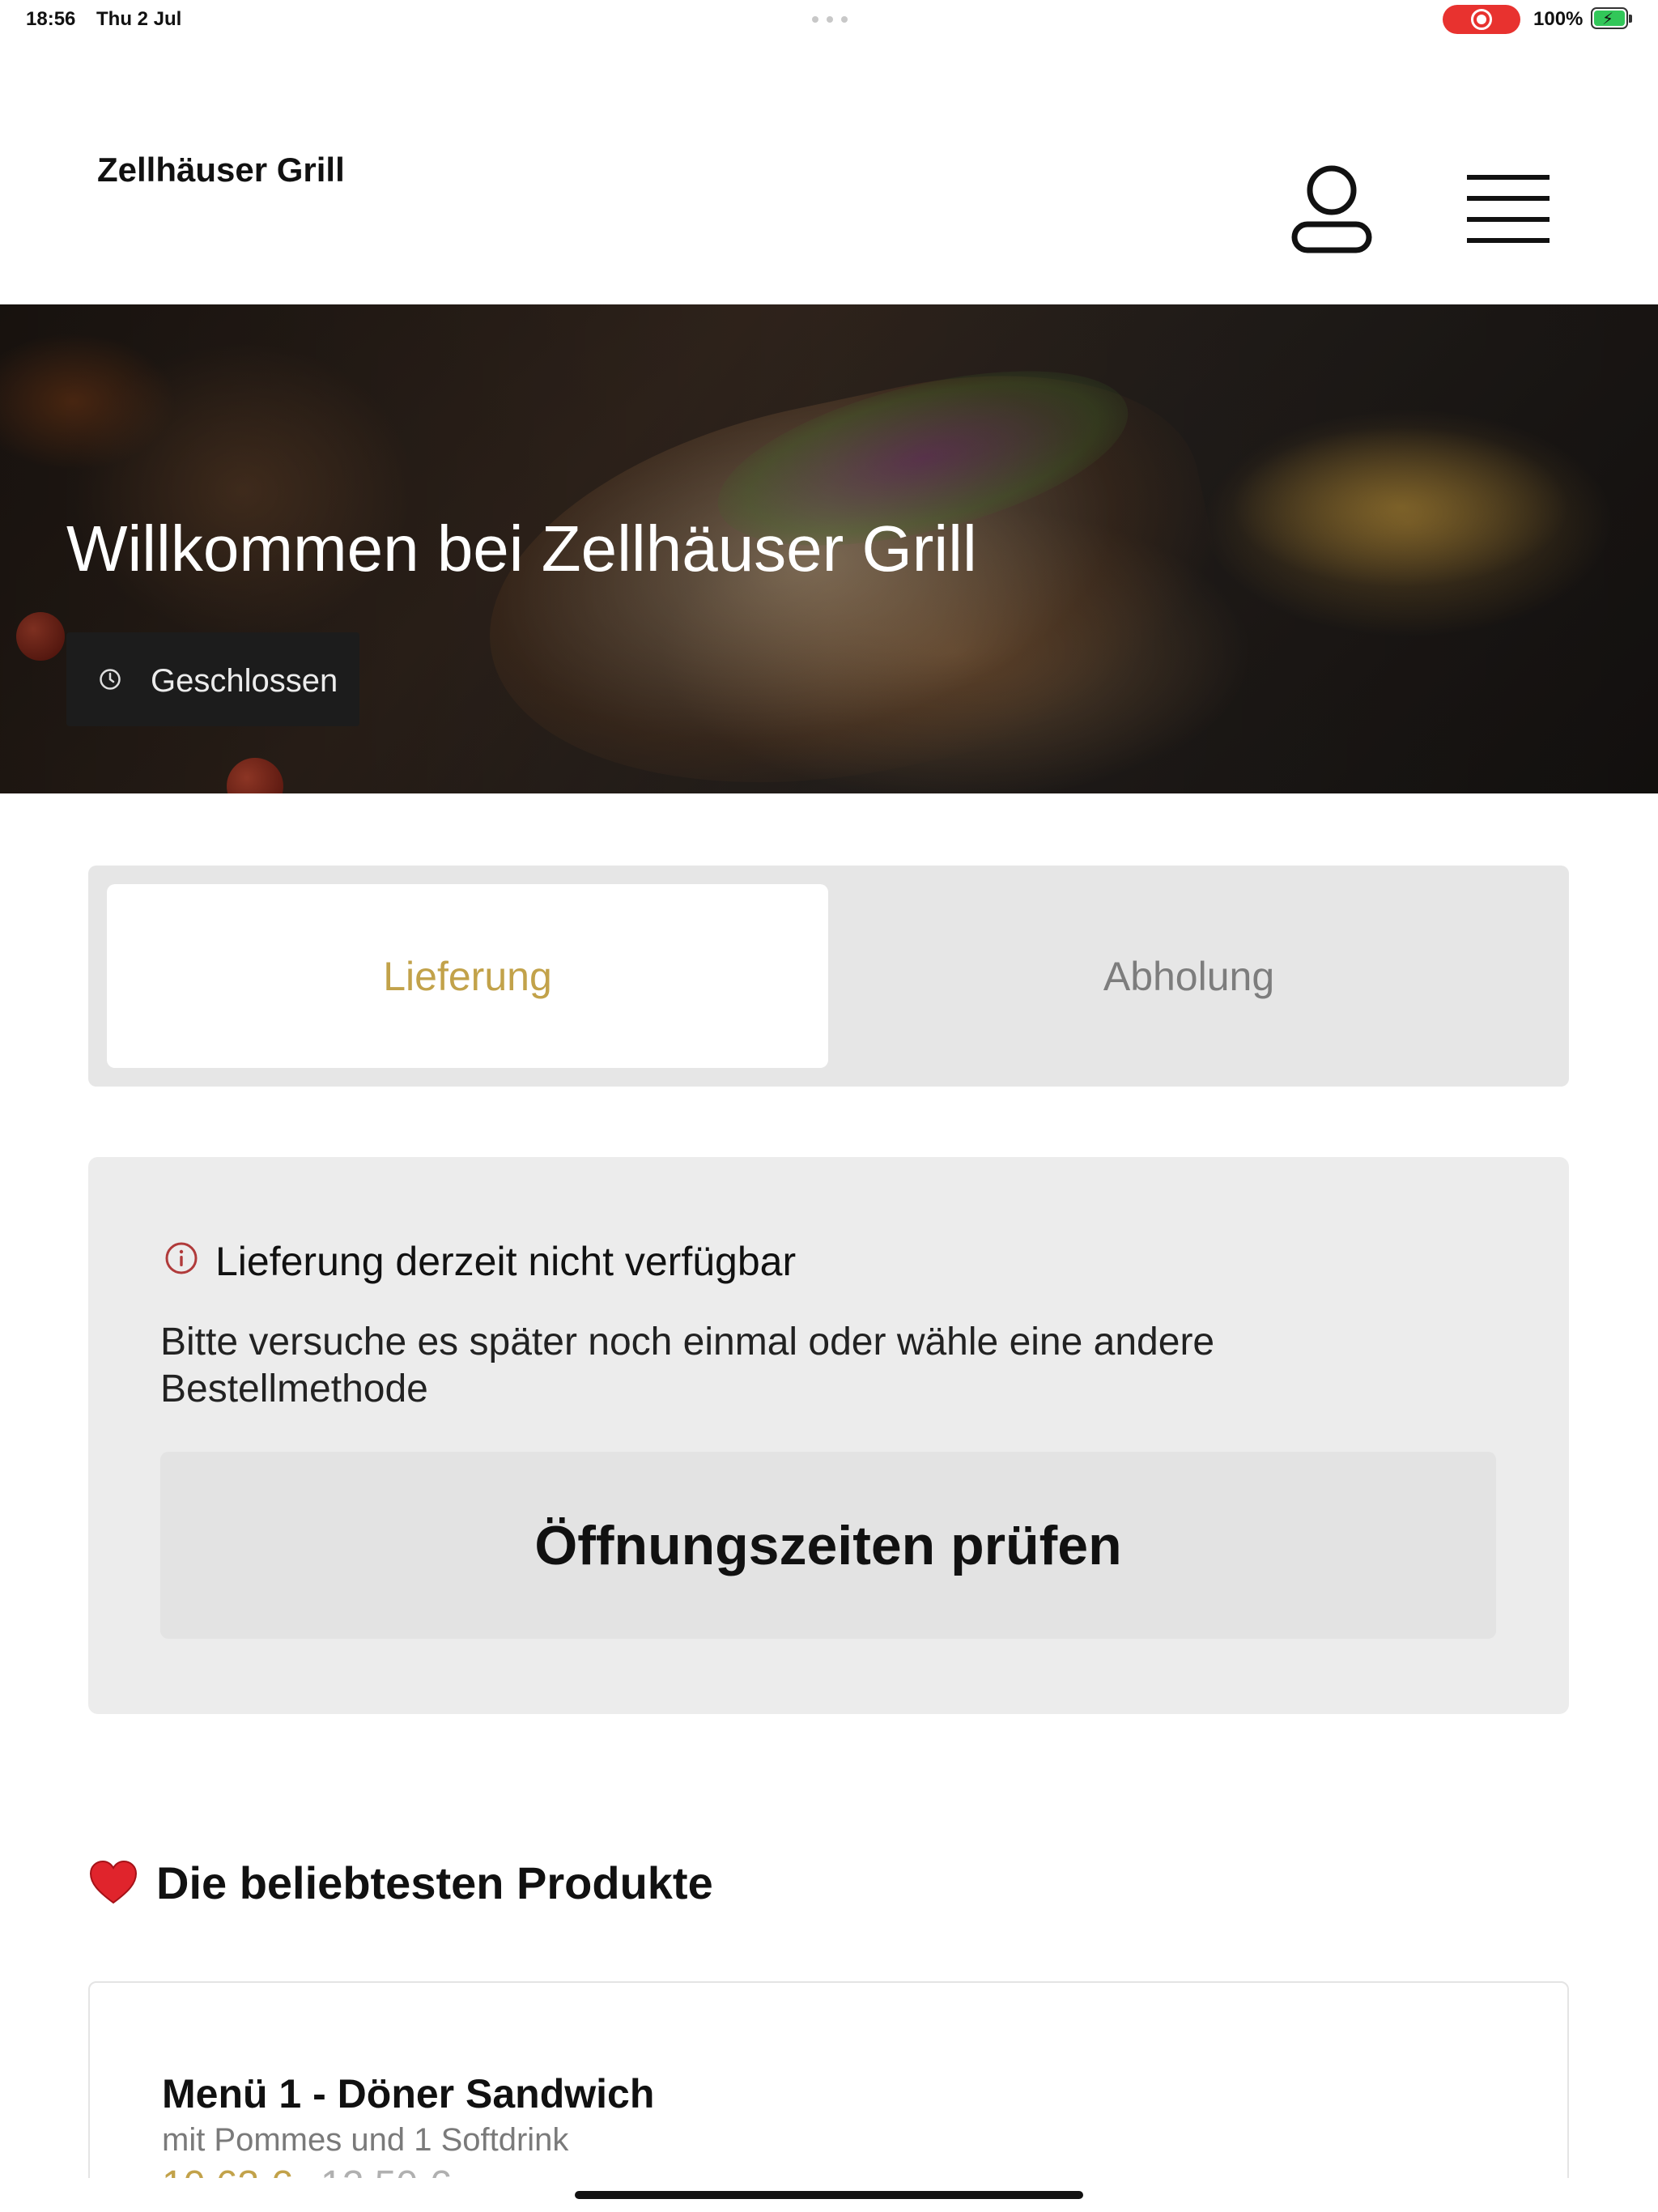  I want to click on tab-pickup: Abholung, so click(1189, 976).